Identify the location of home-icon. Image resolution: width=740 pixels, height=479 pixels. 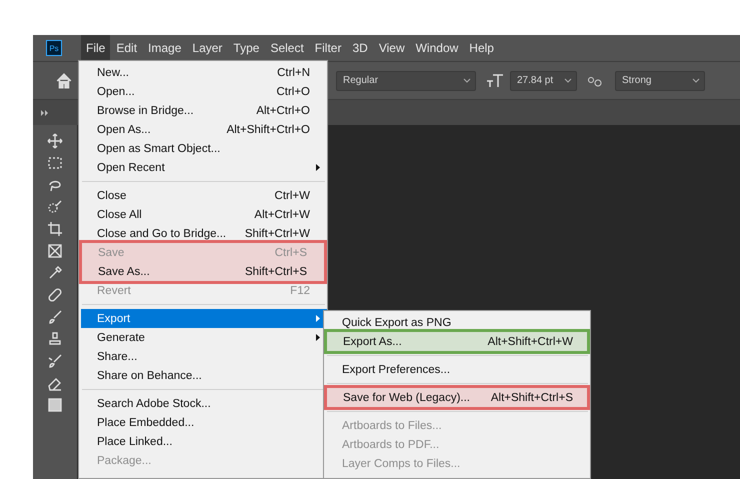
(64, 81).